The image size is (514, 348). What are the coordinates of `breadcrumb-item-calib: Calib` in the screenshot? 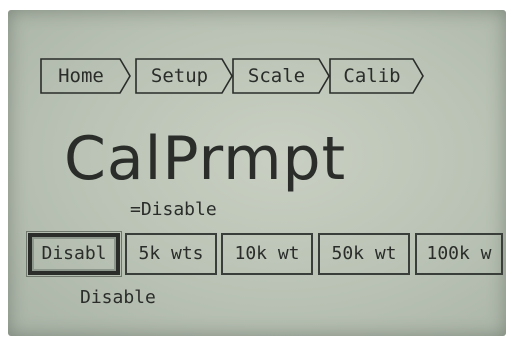 It's located at (376, 76).